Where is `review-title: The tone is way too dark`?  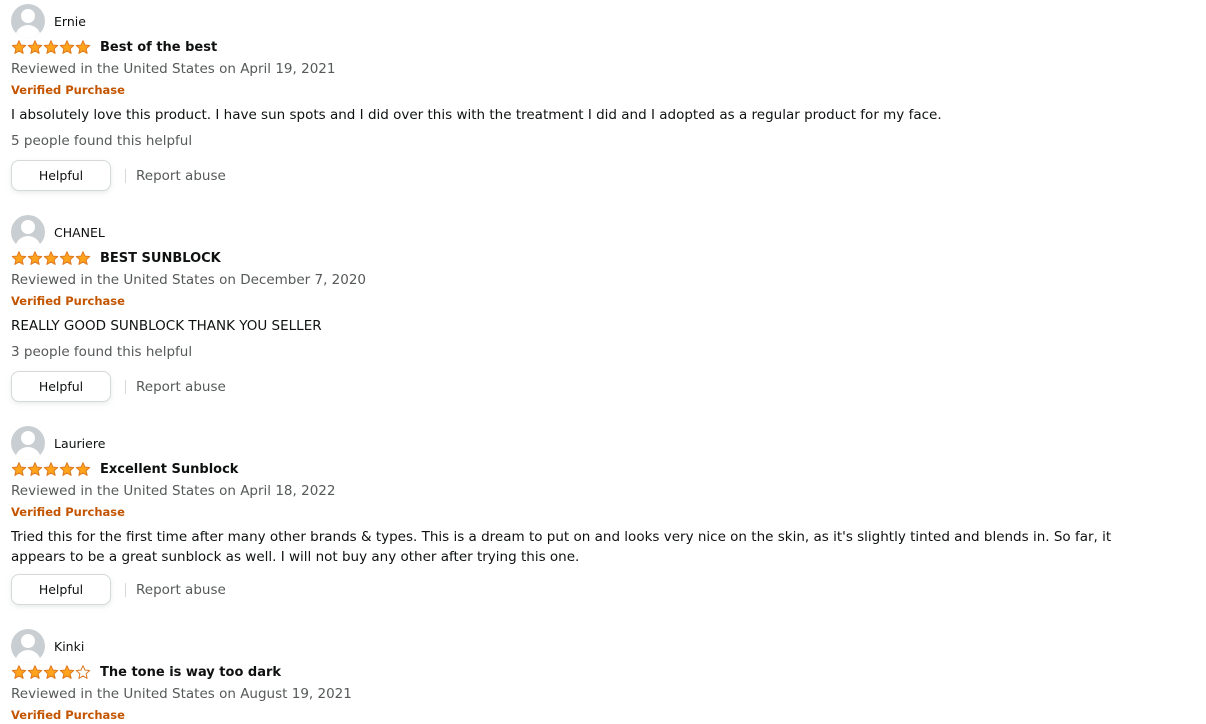
review-title: The tone is way too dark is located at coordinates (190, 672).